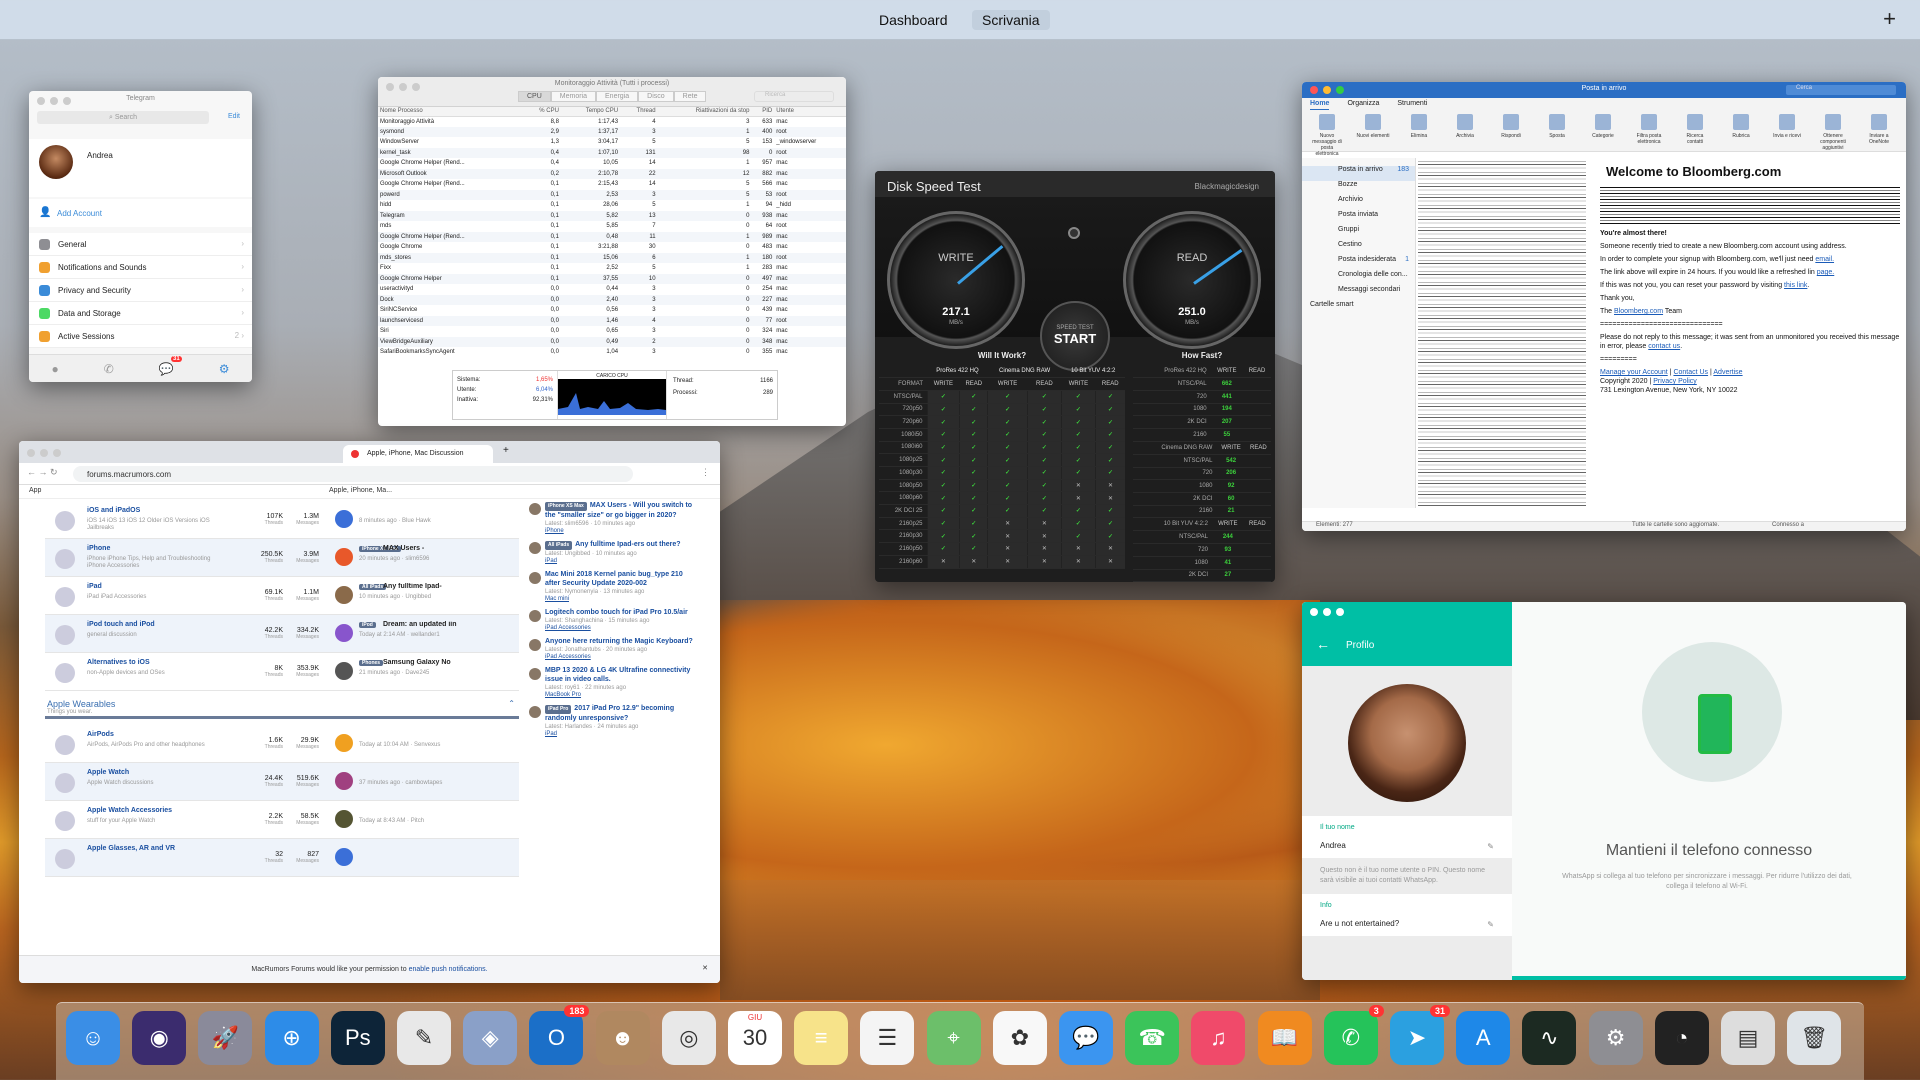  What do you see at coordinates (1490, 924) in the screenshot?
I see `edit-pencil-icon: ✎` at bounding box center [1490, 924].